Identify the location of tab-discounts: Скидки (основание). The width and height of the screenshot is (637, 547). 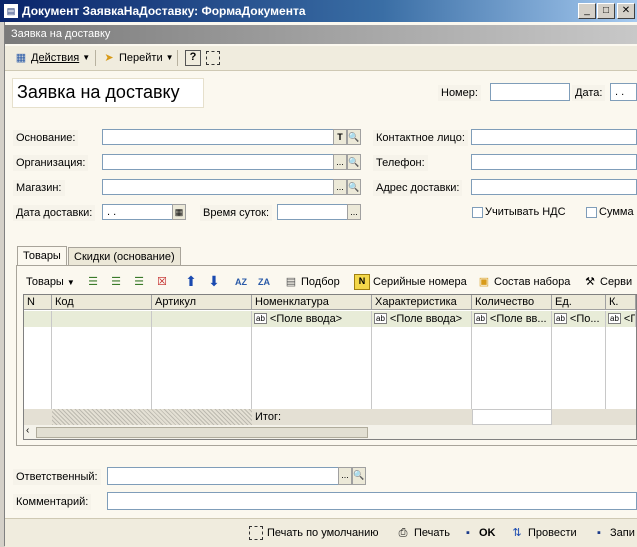
(124, 256).